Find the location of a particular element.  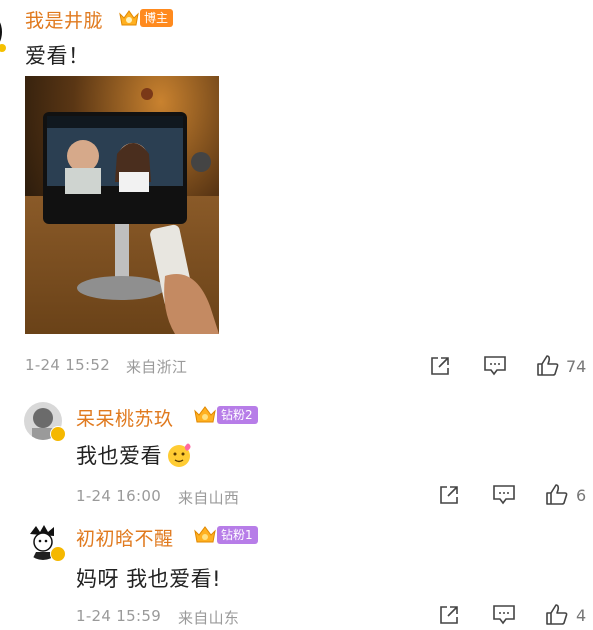

main-comment-time: 1-24 15:52 is located at coordinates (68, 365).